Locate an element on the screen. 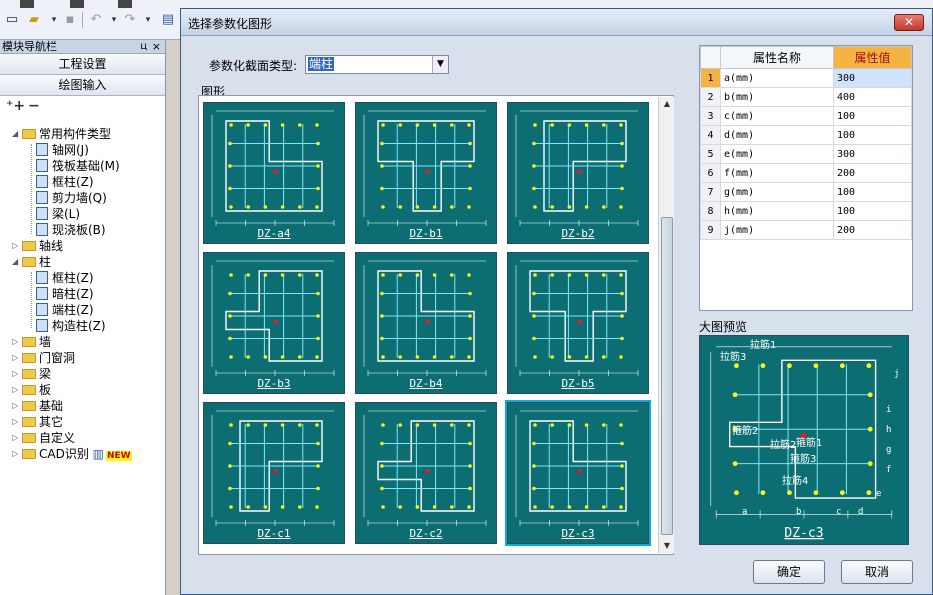  property-row: 8 h(mm) 100 is located at coordinates (806, 211).